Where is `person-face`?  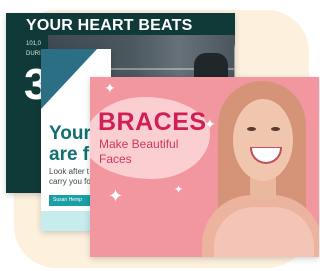
person-face is located at coordinates (263, 140).